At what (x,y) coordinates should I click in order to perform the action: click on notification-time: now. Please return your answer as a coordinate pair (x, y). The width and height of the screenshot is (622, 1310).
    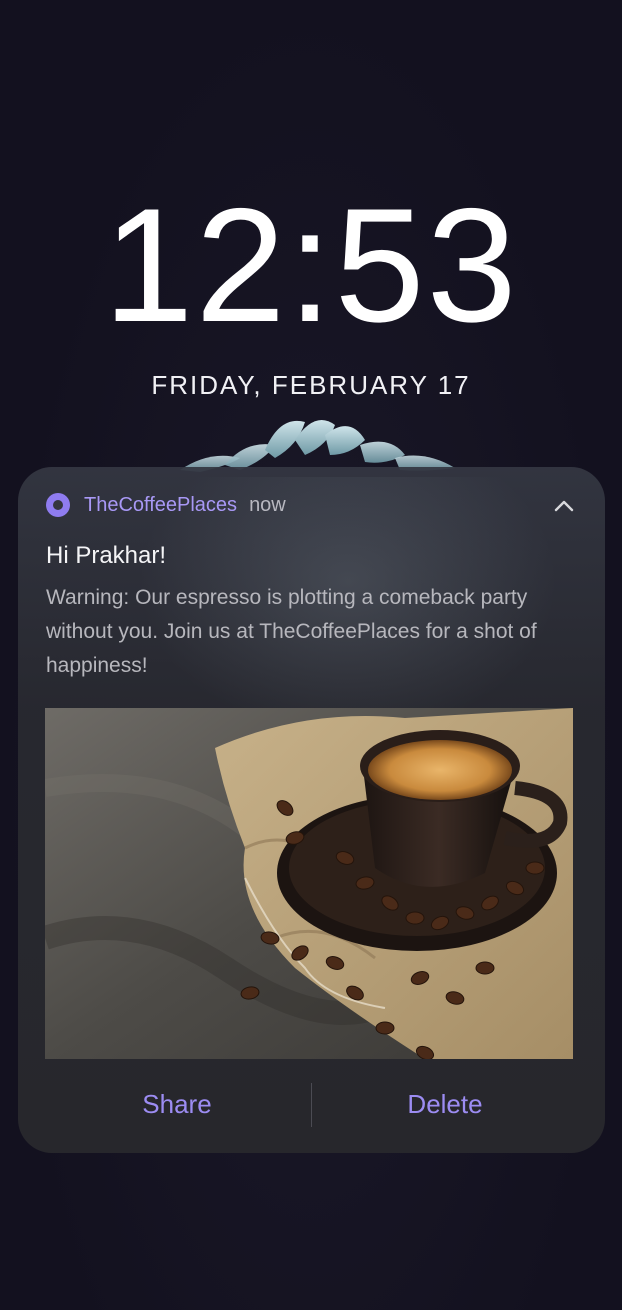
    Looking at the image, I should click on (267, 504).